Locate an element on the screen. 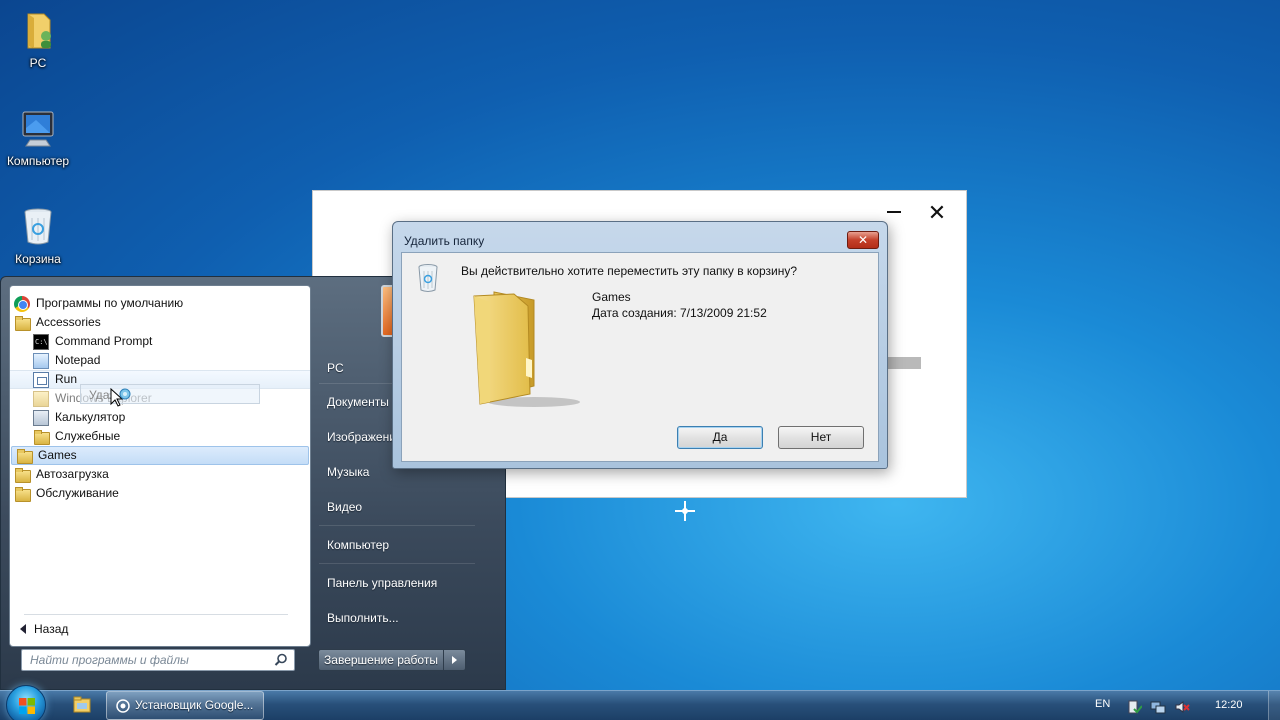 This screenshot has height=720, width=1280. program-calculator: Калькулятор is located at coordinates (160, 417).